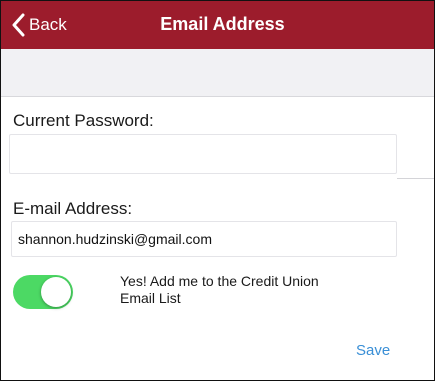 This screenshot has width=435, height=381. Describe the element at coordinates (373, 350) in the screenshot. I see `save-button: Save` at that location.